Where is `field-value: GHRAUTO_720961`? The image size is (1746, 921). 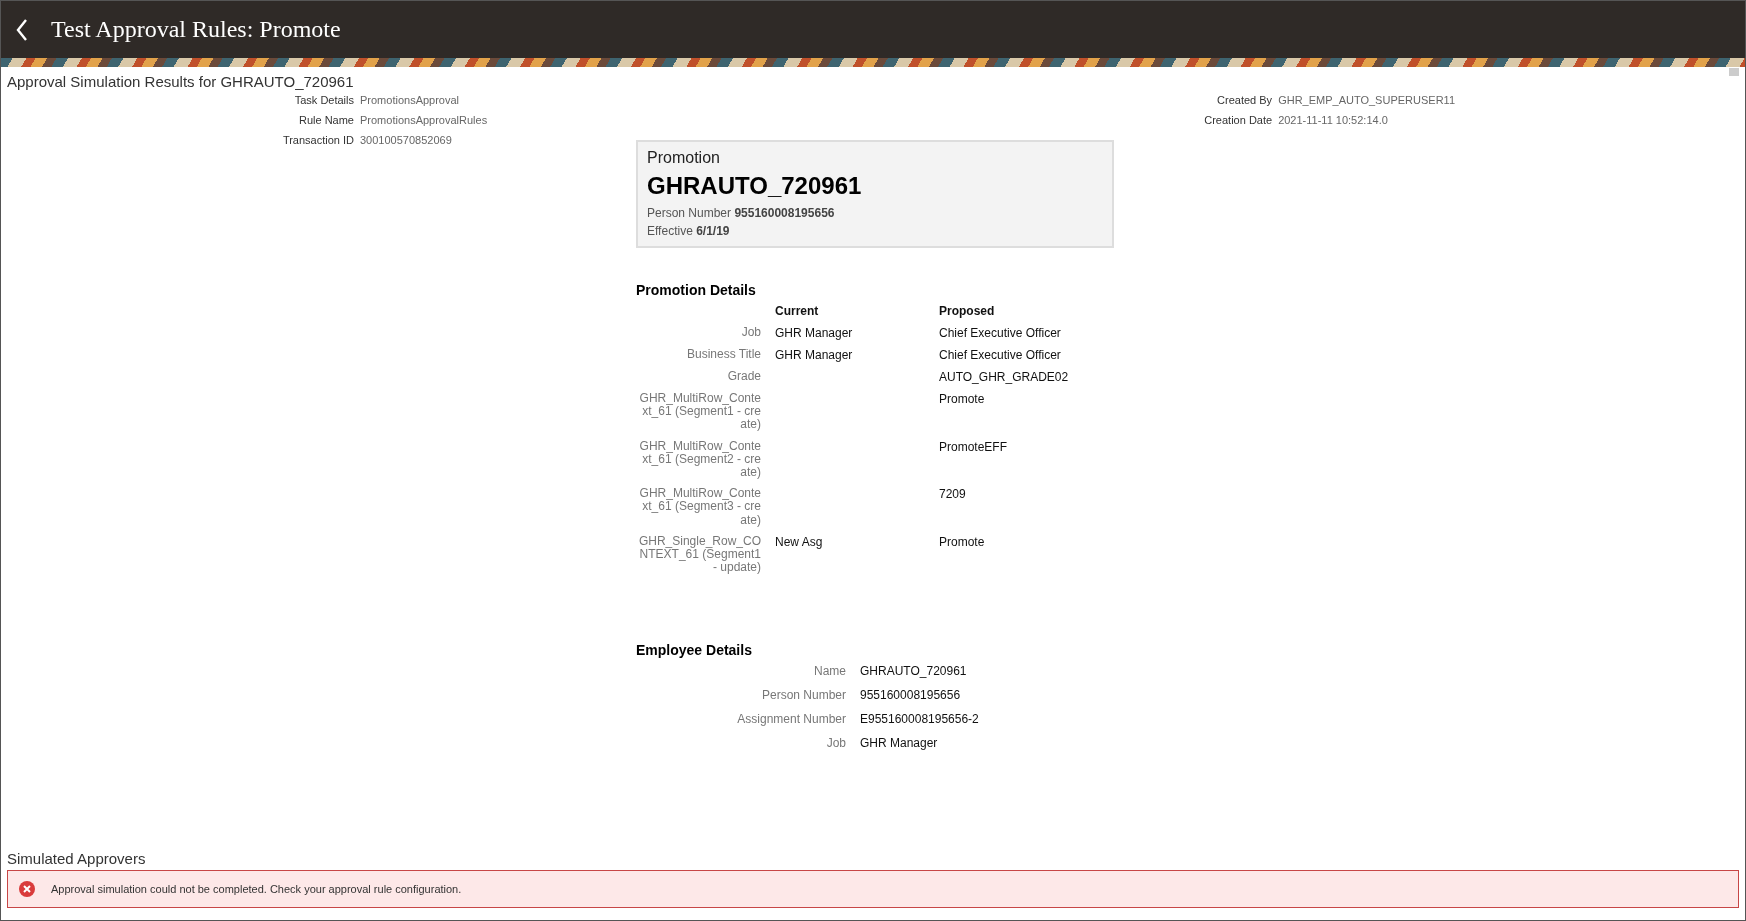
field-value: GHRAUTO_720961 is located at coordinates (914, 671).